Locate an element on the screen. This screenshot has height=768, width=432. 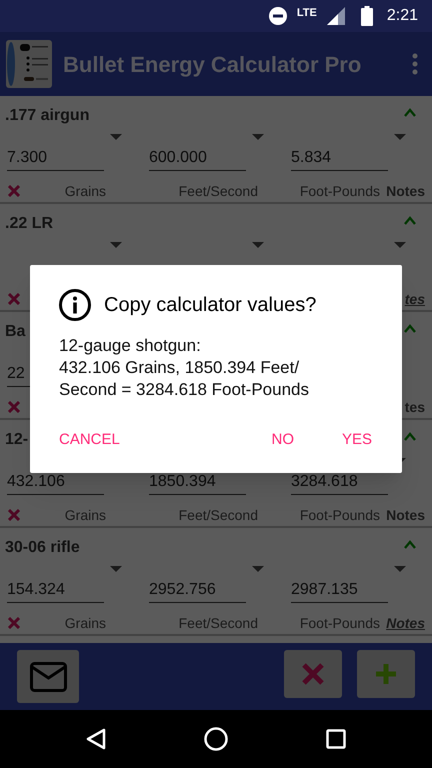
home-icon is located at coordinates (216, 739).